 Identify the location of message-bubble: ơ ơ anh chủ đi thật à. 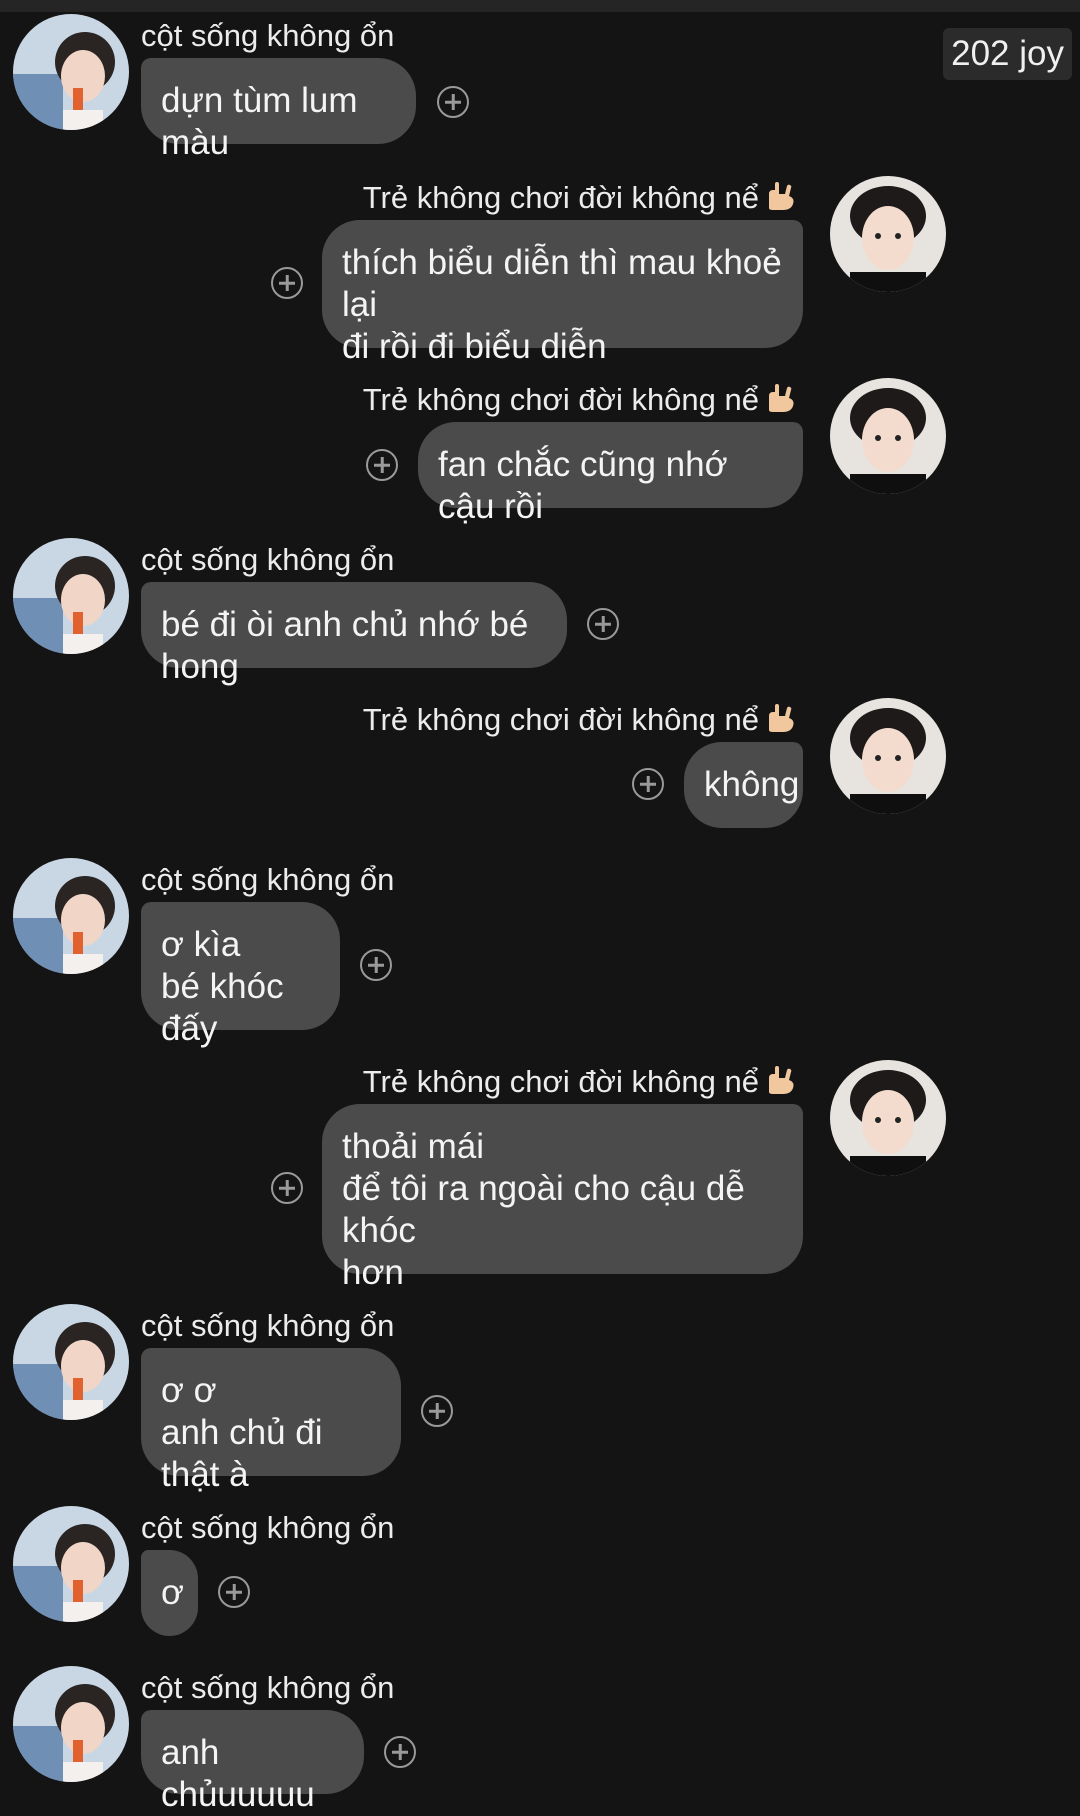
(271, 1421).